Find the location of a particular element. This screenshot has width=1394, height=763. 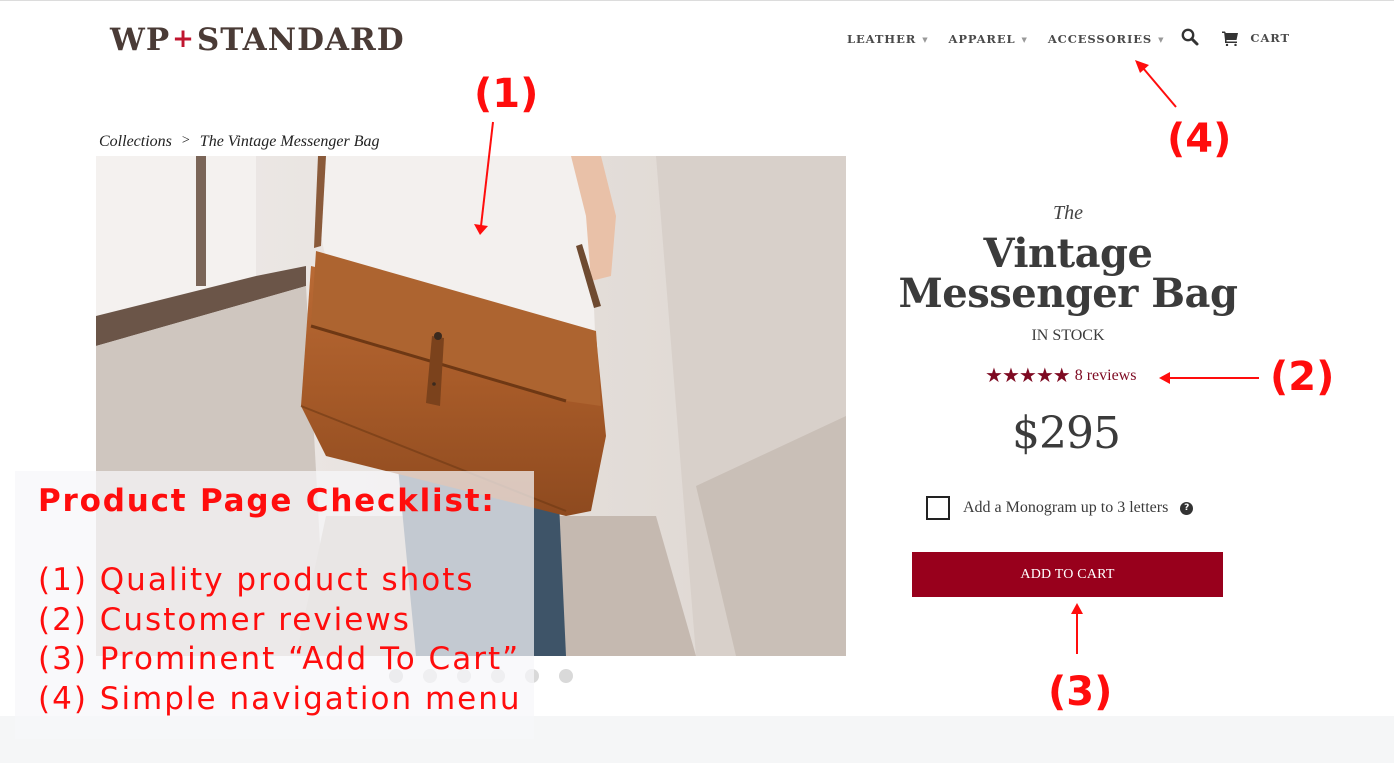

checklist-item: (2) Customer reviews is located at coordinates (224, 619).